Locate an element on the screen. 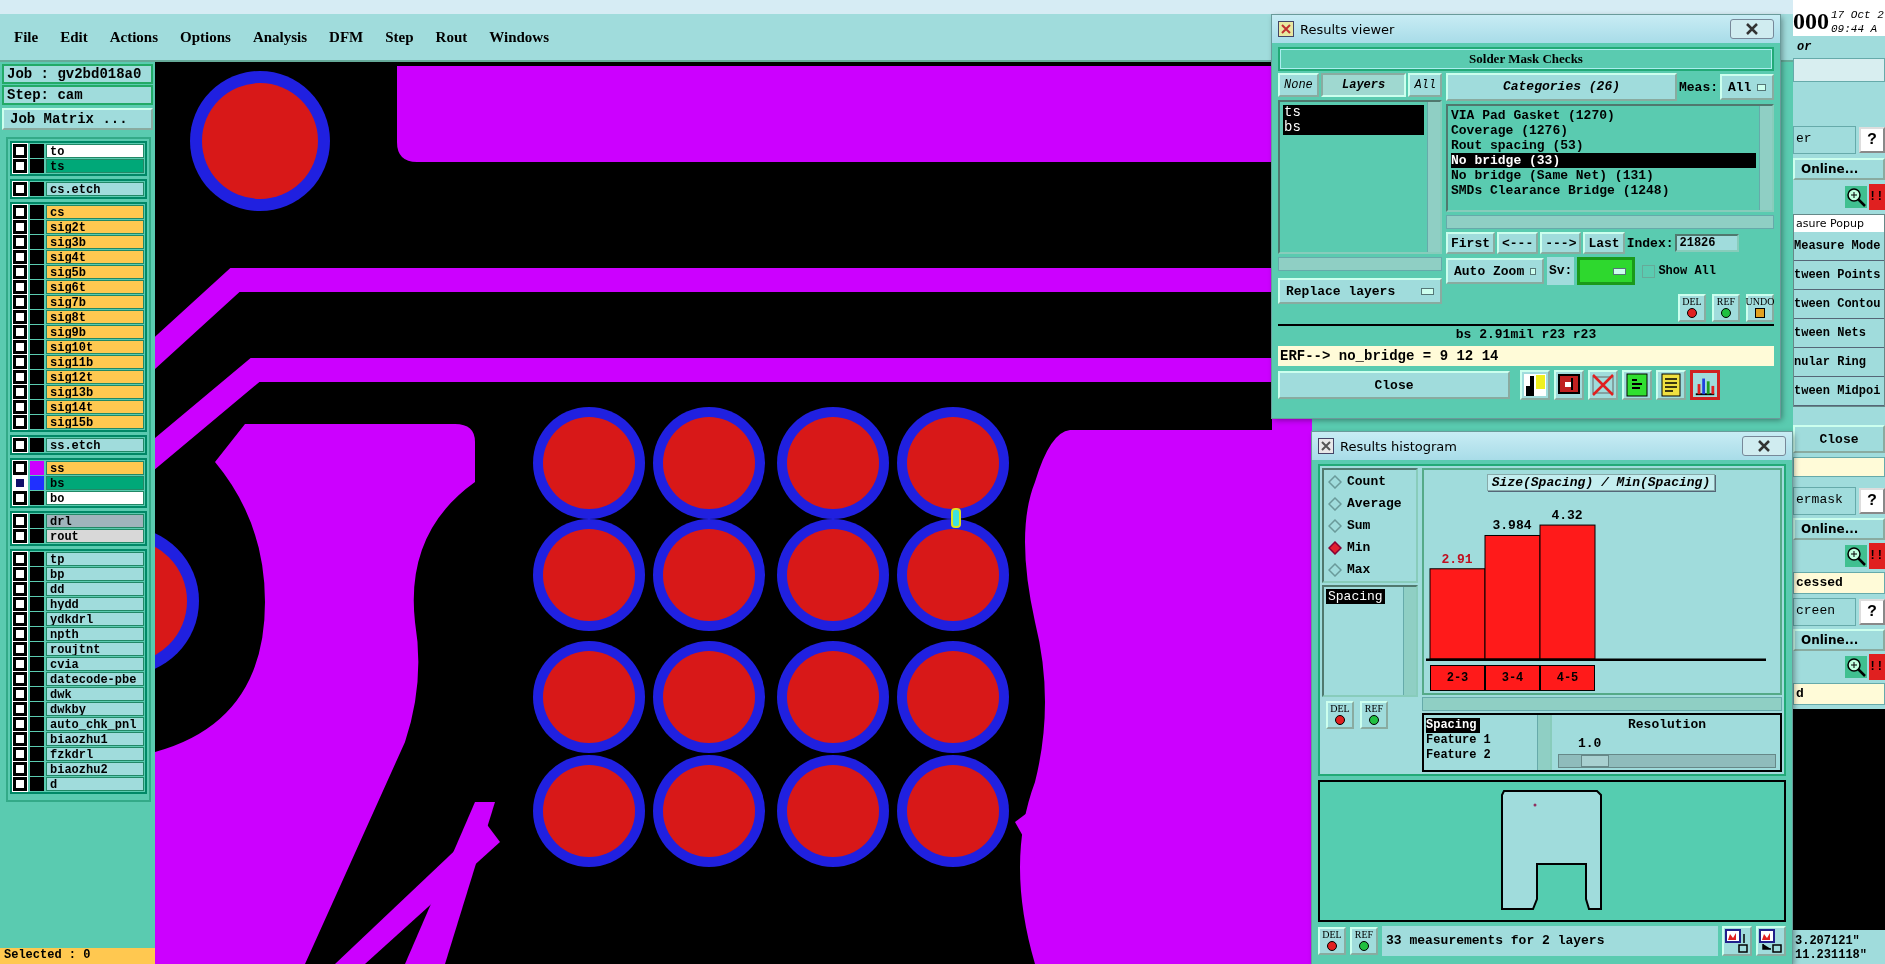  layer-name: sig15b is located at coordinates (95, 422).